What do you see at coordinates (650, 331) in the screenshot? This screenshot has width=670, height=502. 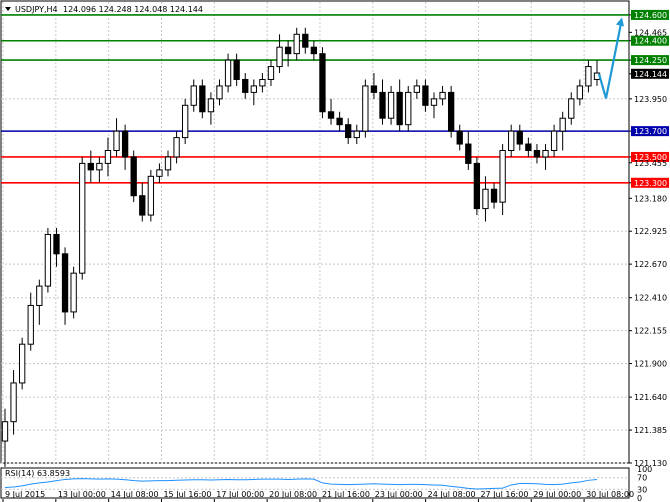 I see `price-label: 122.155` at bounding box center [650, 331].